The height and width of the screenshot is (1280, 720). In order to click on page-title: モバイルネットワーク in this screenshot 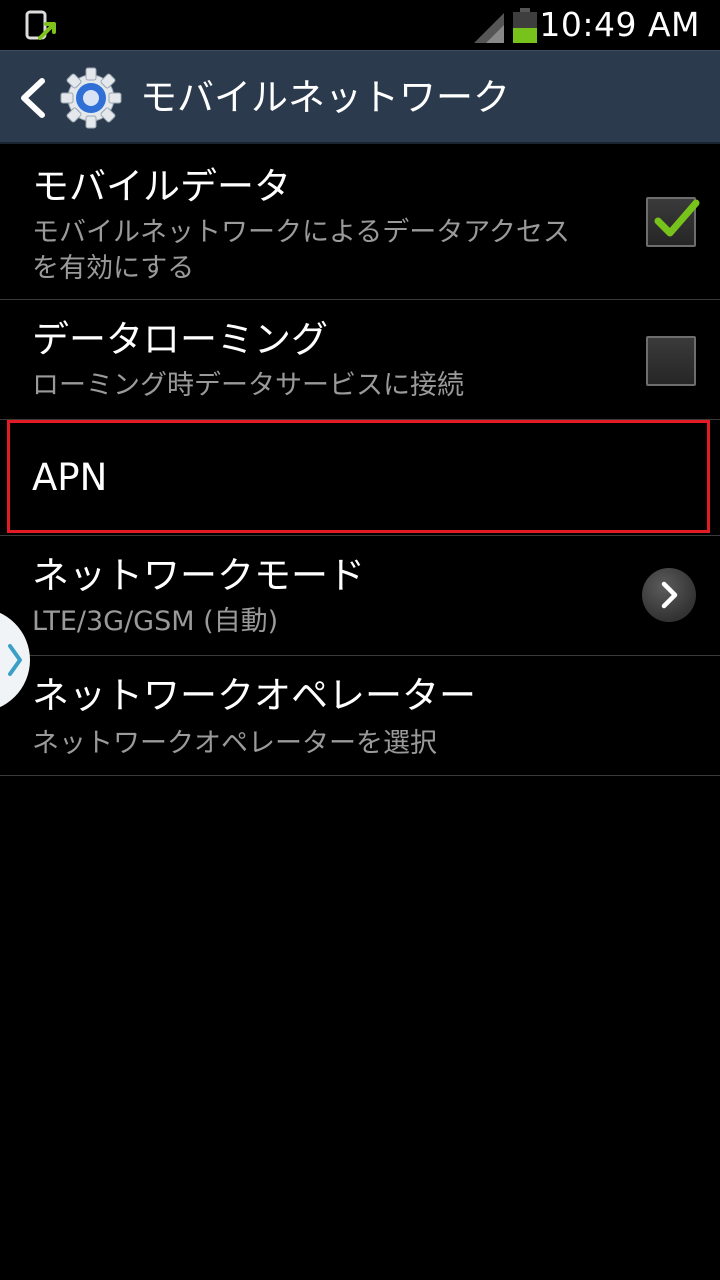, I will do `click(325, 97)`.